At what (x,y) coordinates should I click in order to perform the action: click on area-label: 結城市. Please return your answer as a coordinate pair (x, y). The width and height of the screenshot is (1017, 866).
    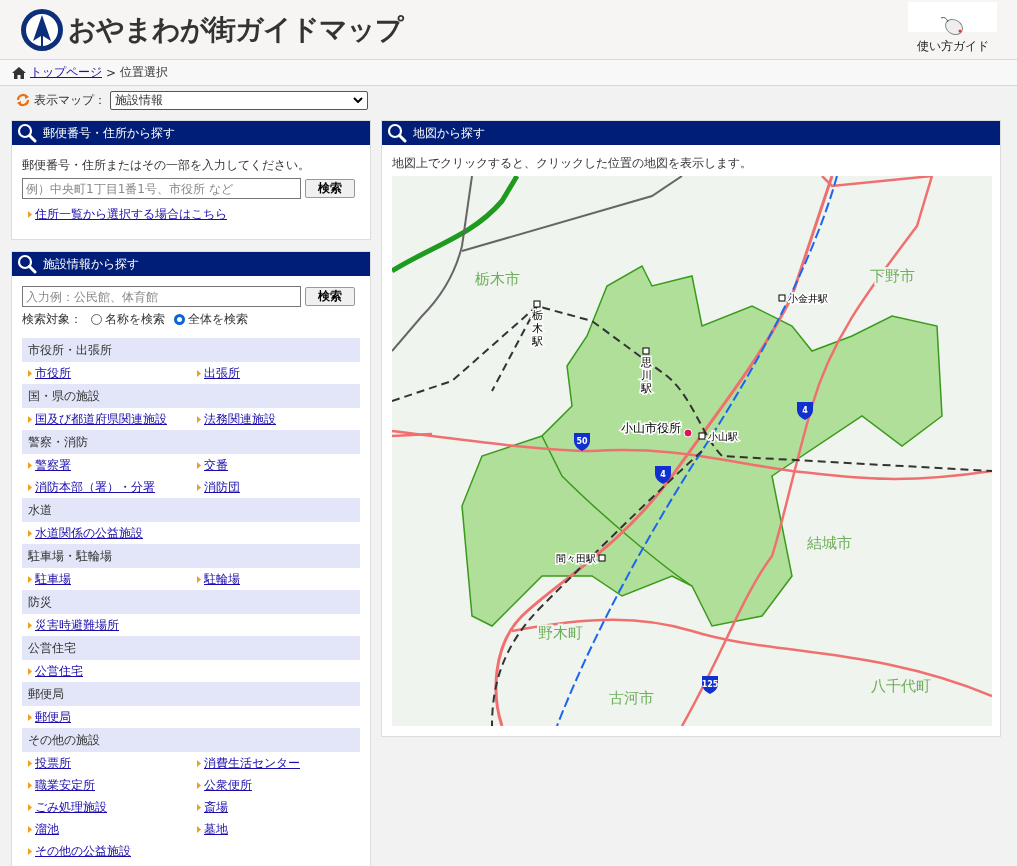
    Looking at the image, I should click on (829, 543).